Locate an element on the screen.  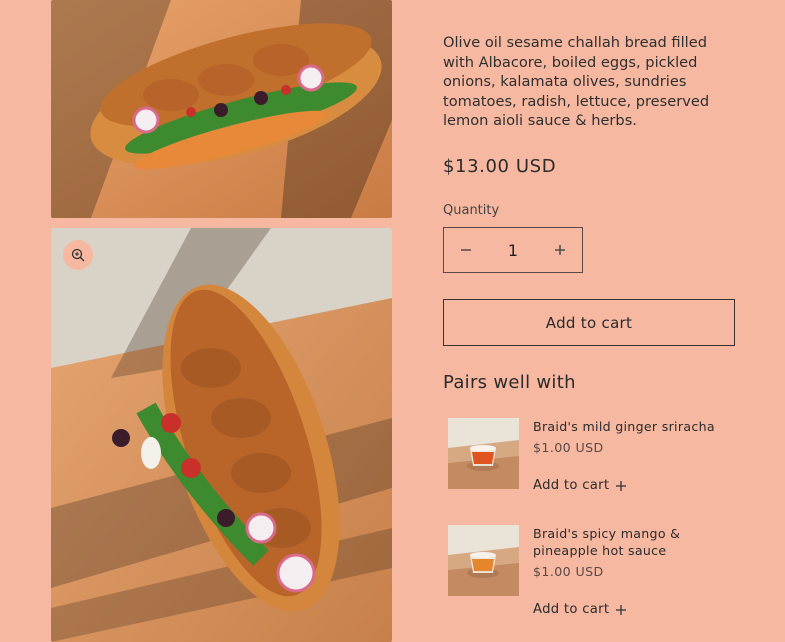
quantity-stepper is located at coordinates (513, 250).